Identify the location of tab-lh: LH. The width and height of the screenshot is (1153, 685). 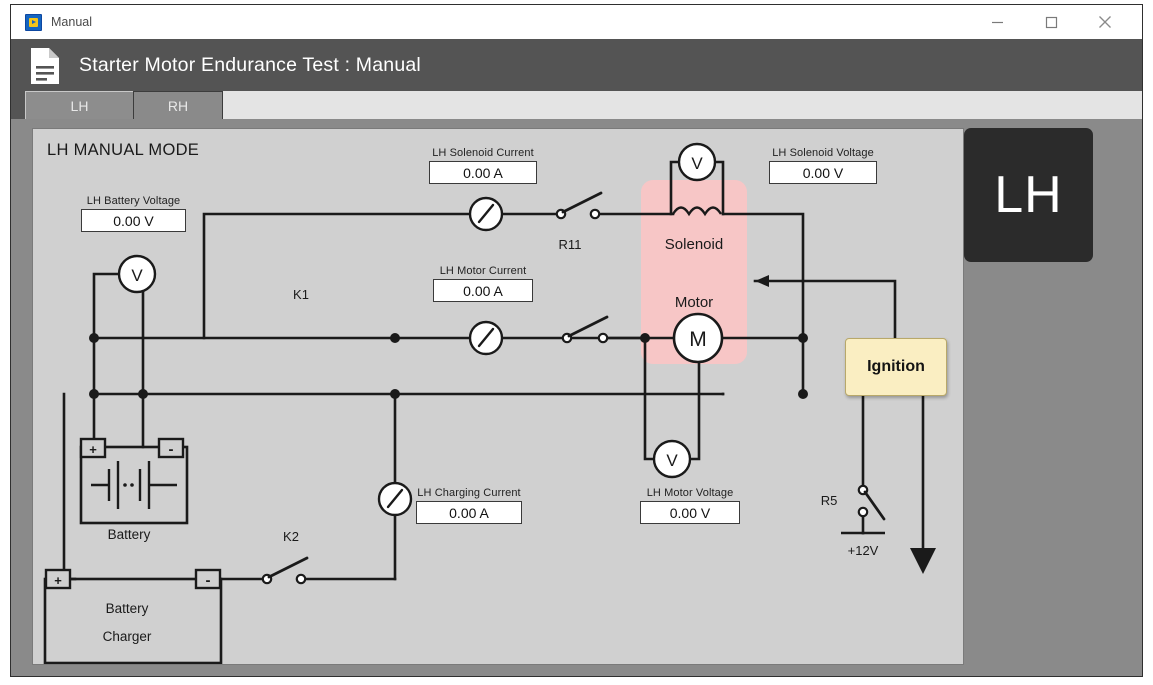
(79, 105).